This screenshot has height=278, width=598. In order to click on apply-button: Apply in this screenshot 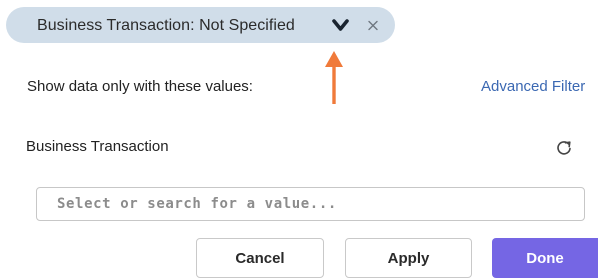, I will do `click(408, 258)`.